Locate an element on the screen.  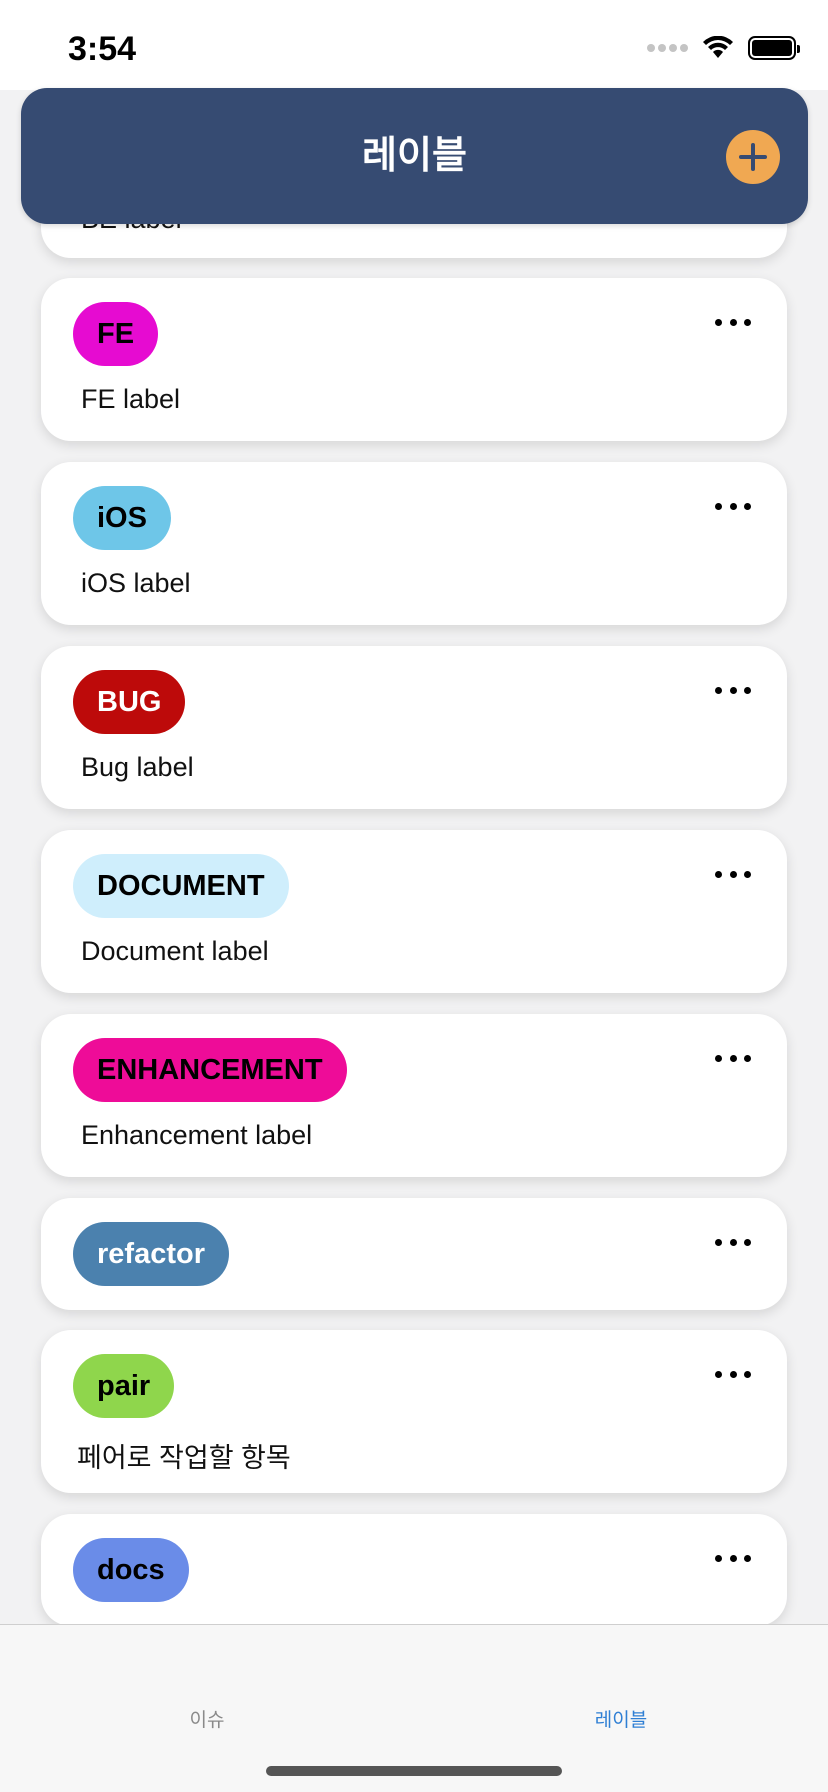
tab-bar: 이슈 레이블 is located at coordinates (414, 1708).